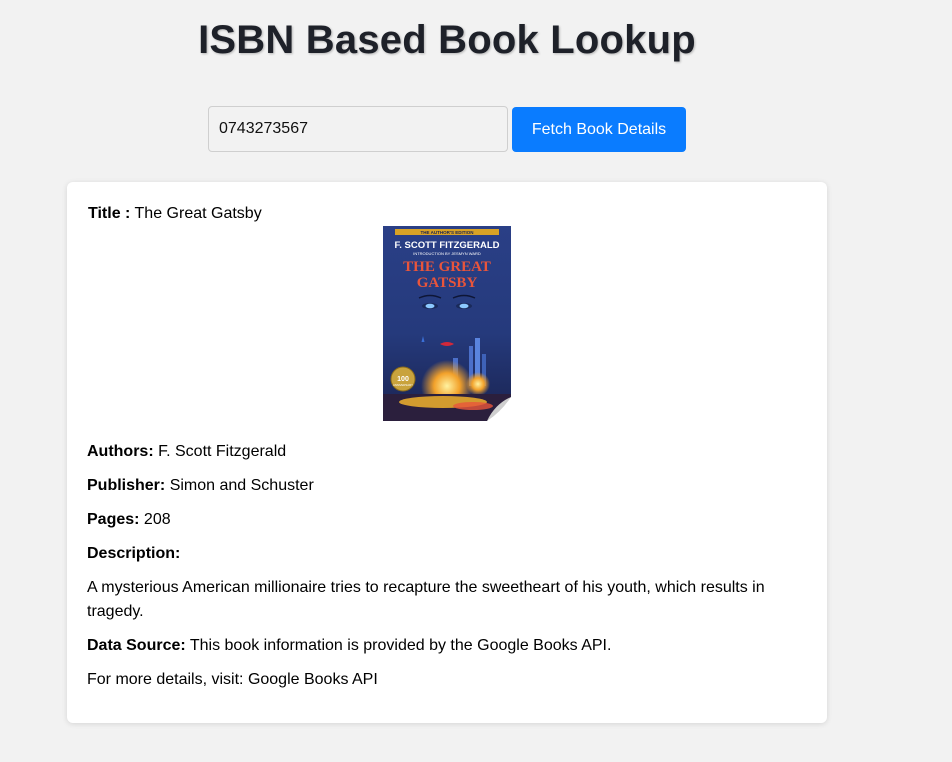 Image resolution: width=952 pixels, height=762 pixels. Describe the element at coordinates (241, 485) in the screenshot. I see `publisher-value: Simon and Schuster` at that location.